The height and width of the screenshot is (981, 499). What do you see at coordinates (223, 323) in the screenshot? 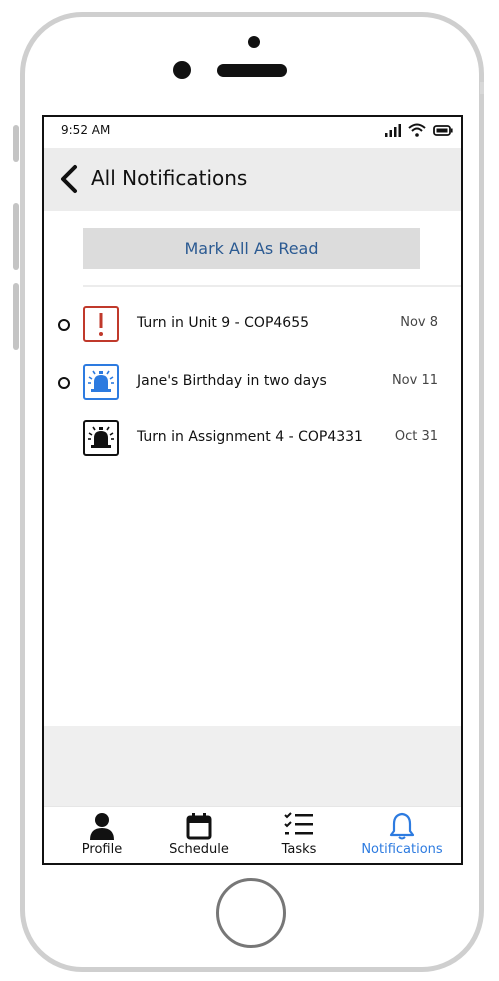
I see `notification-text: Turn in Unit 9 - COP4655` at bounding box center [223, 323].